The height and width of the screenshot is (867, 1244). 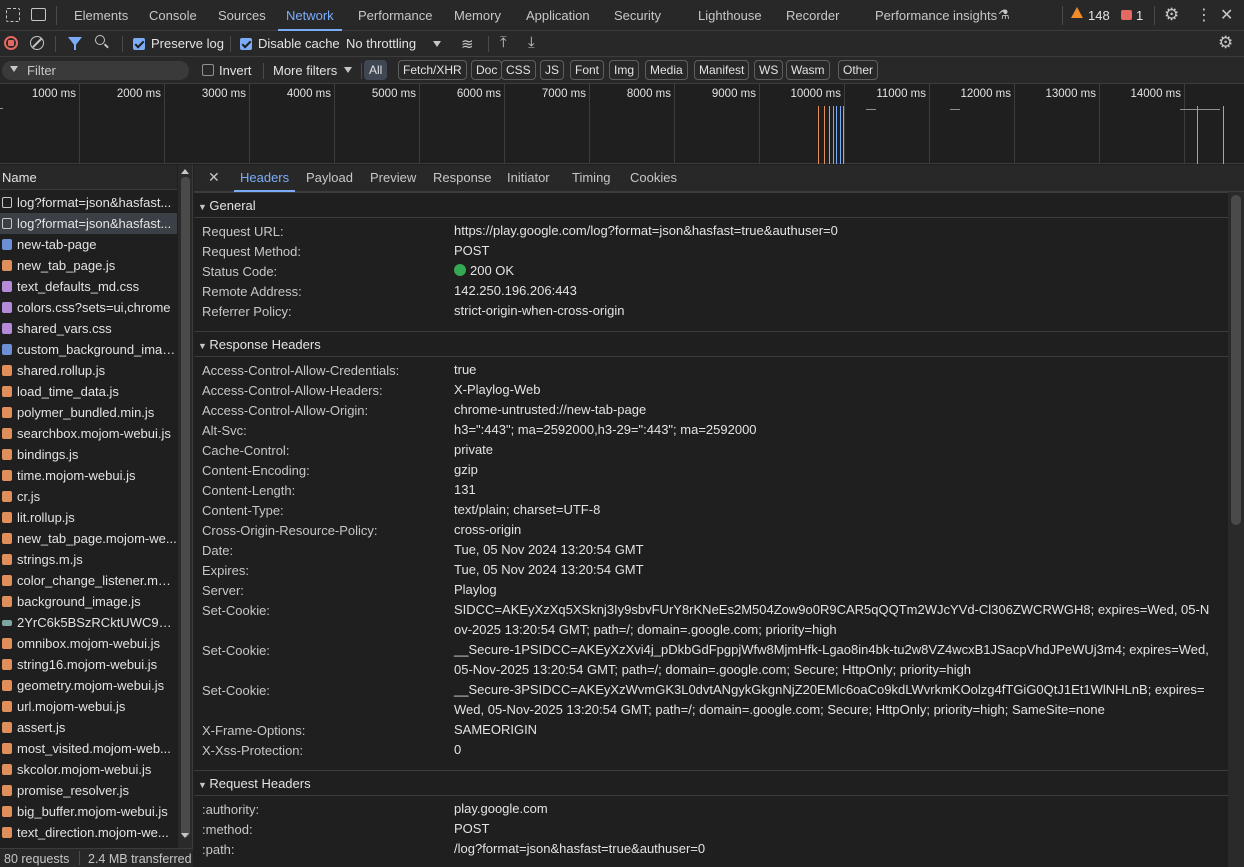 I want to click on request-row: background_image.js, so click(x=88, y=601).